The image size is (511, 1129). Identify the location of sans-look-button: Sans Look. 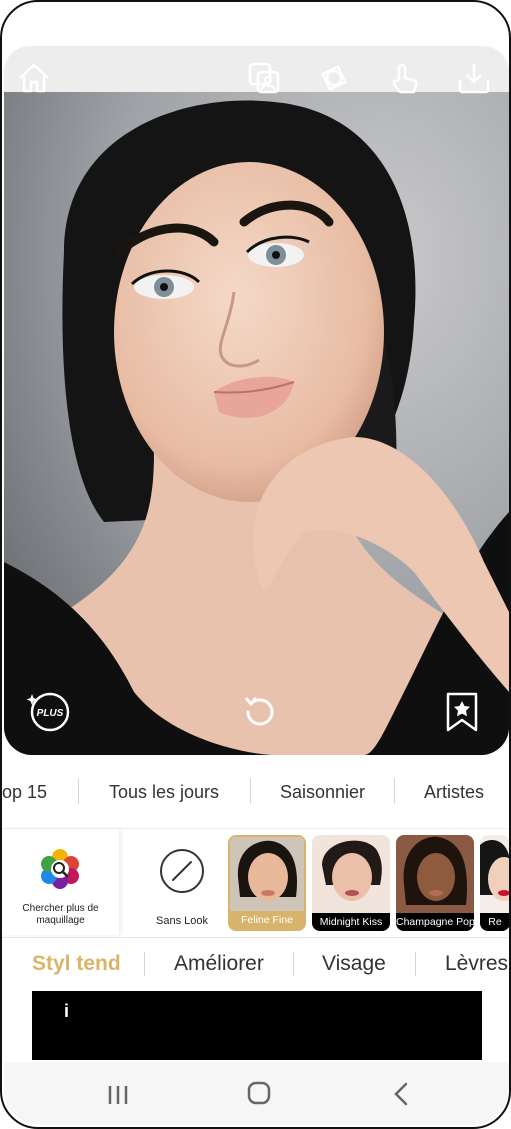
(182, 882).